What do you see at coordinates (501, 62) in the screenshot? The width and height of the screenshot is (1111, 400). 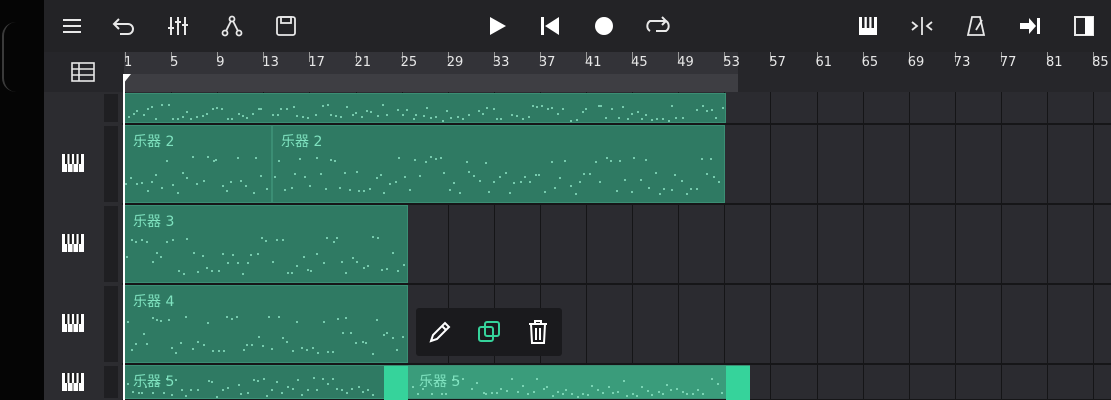 I see `bar-number: 33` at bounding box center [501, 62].